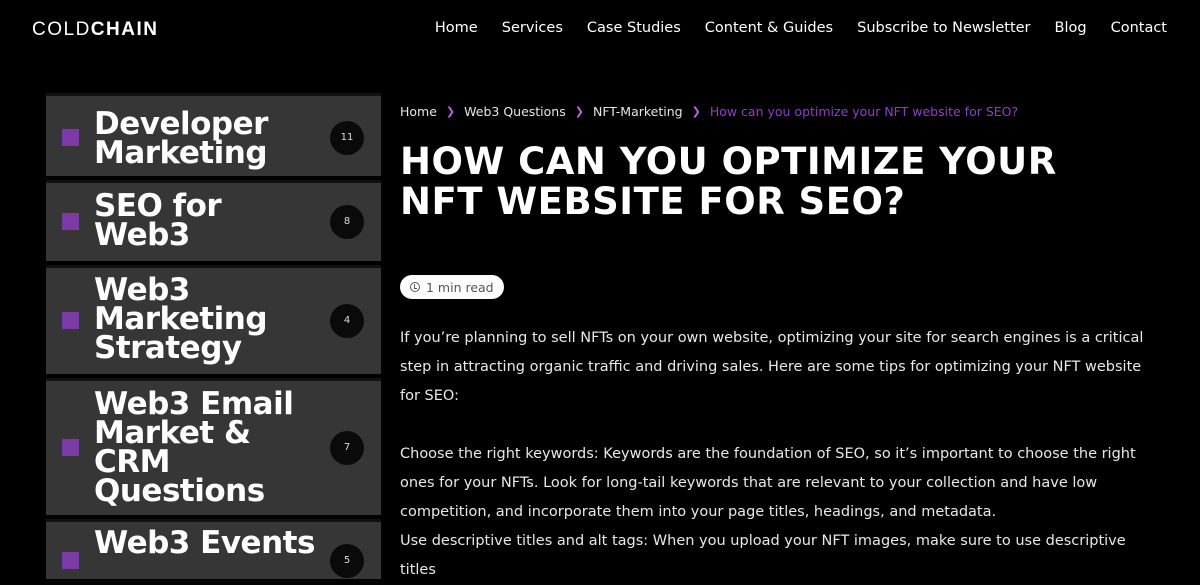 The height and width of the screenshot is (585, 1200). What do you see at coordinates (181, 138) in the screenshot?
I see `category-label: Developer Marketing` at bounding box center [181, 138].